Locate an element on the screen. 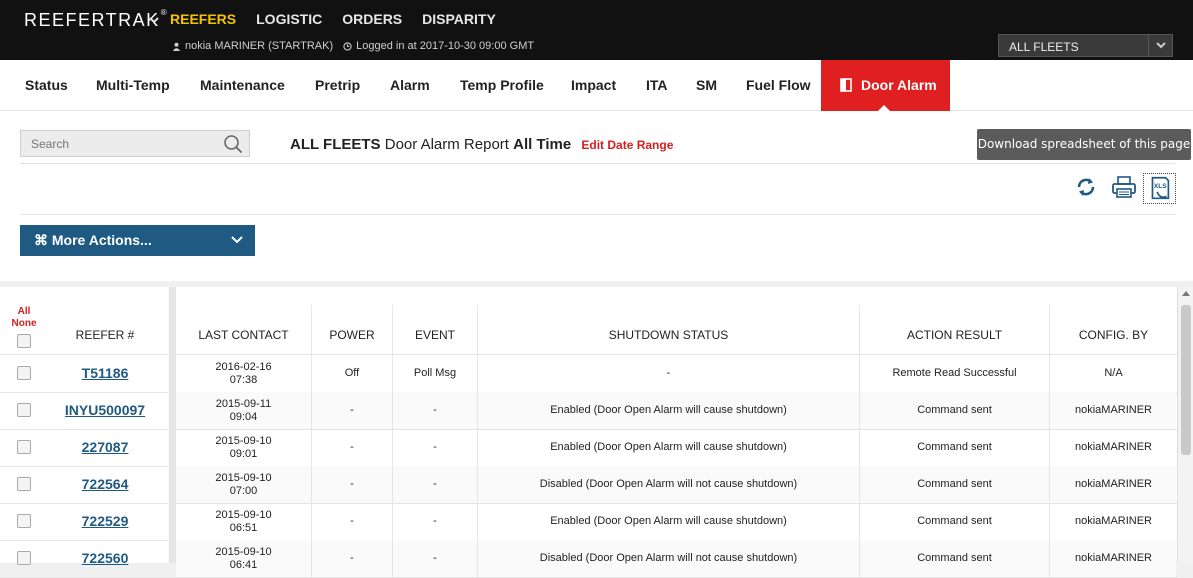  vertical-scrollbar is located at coordinates (1185, 425).